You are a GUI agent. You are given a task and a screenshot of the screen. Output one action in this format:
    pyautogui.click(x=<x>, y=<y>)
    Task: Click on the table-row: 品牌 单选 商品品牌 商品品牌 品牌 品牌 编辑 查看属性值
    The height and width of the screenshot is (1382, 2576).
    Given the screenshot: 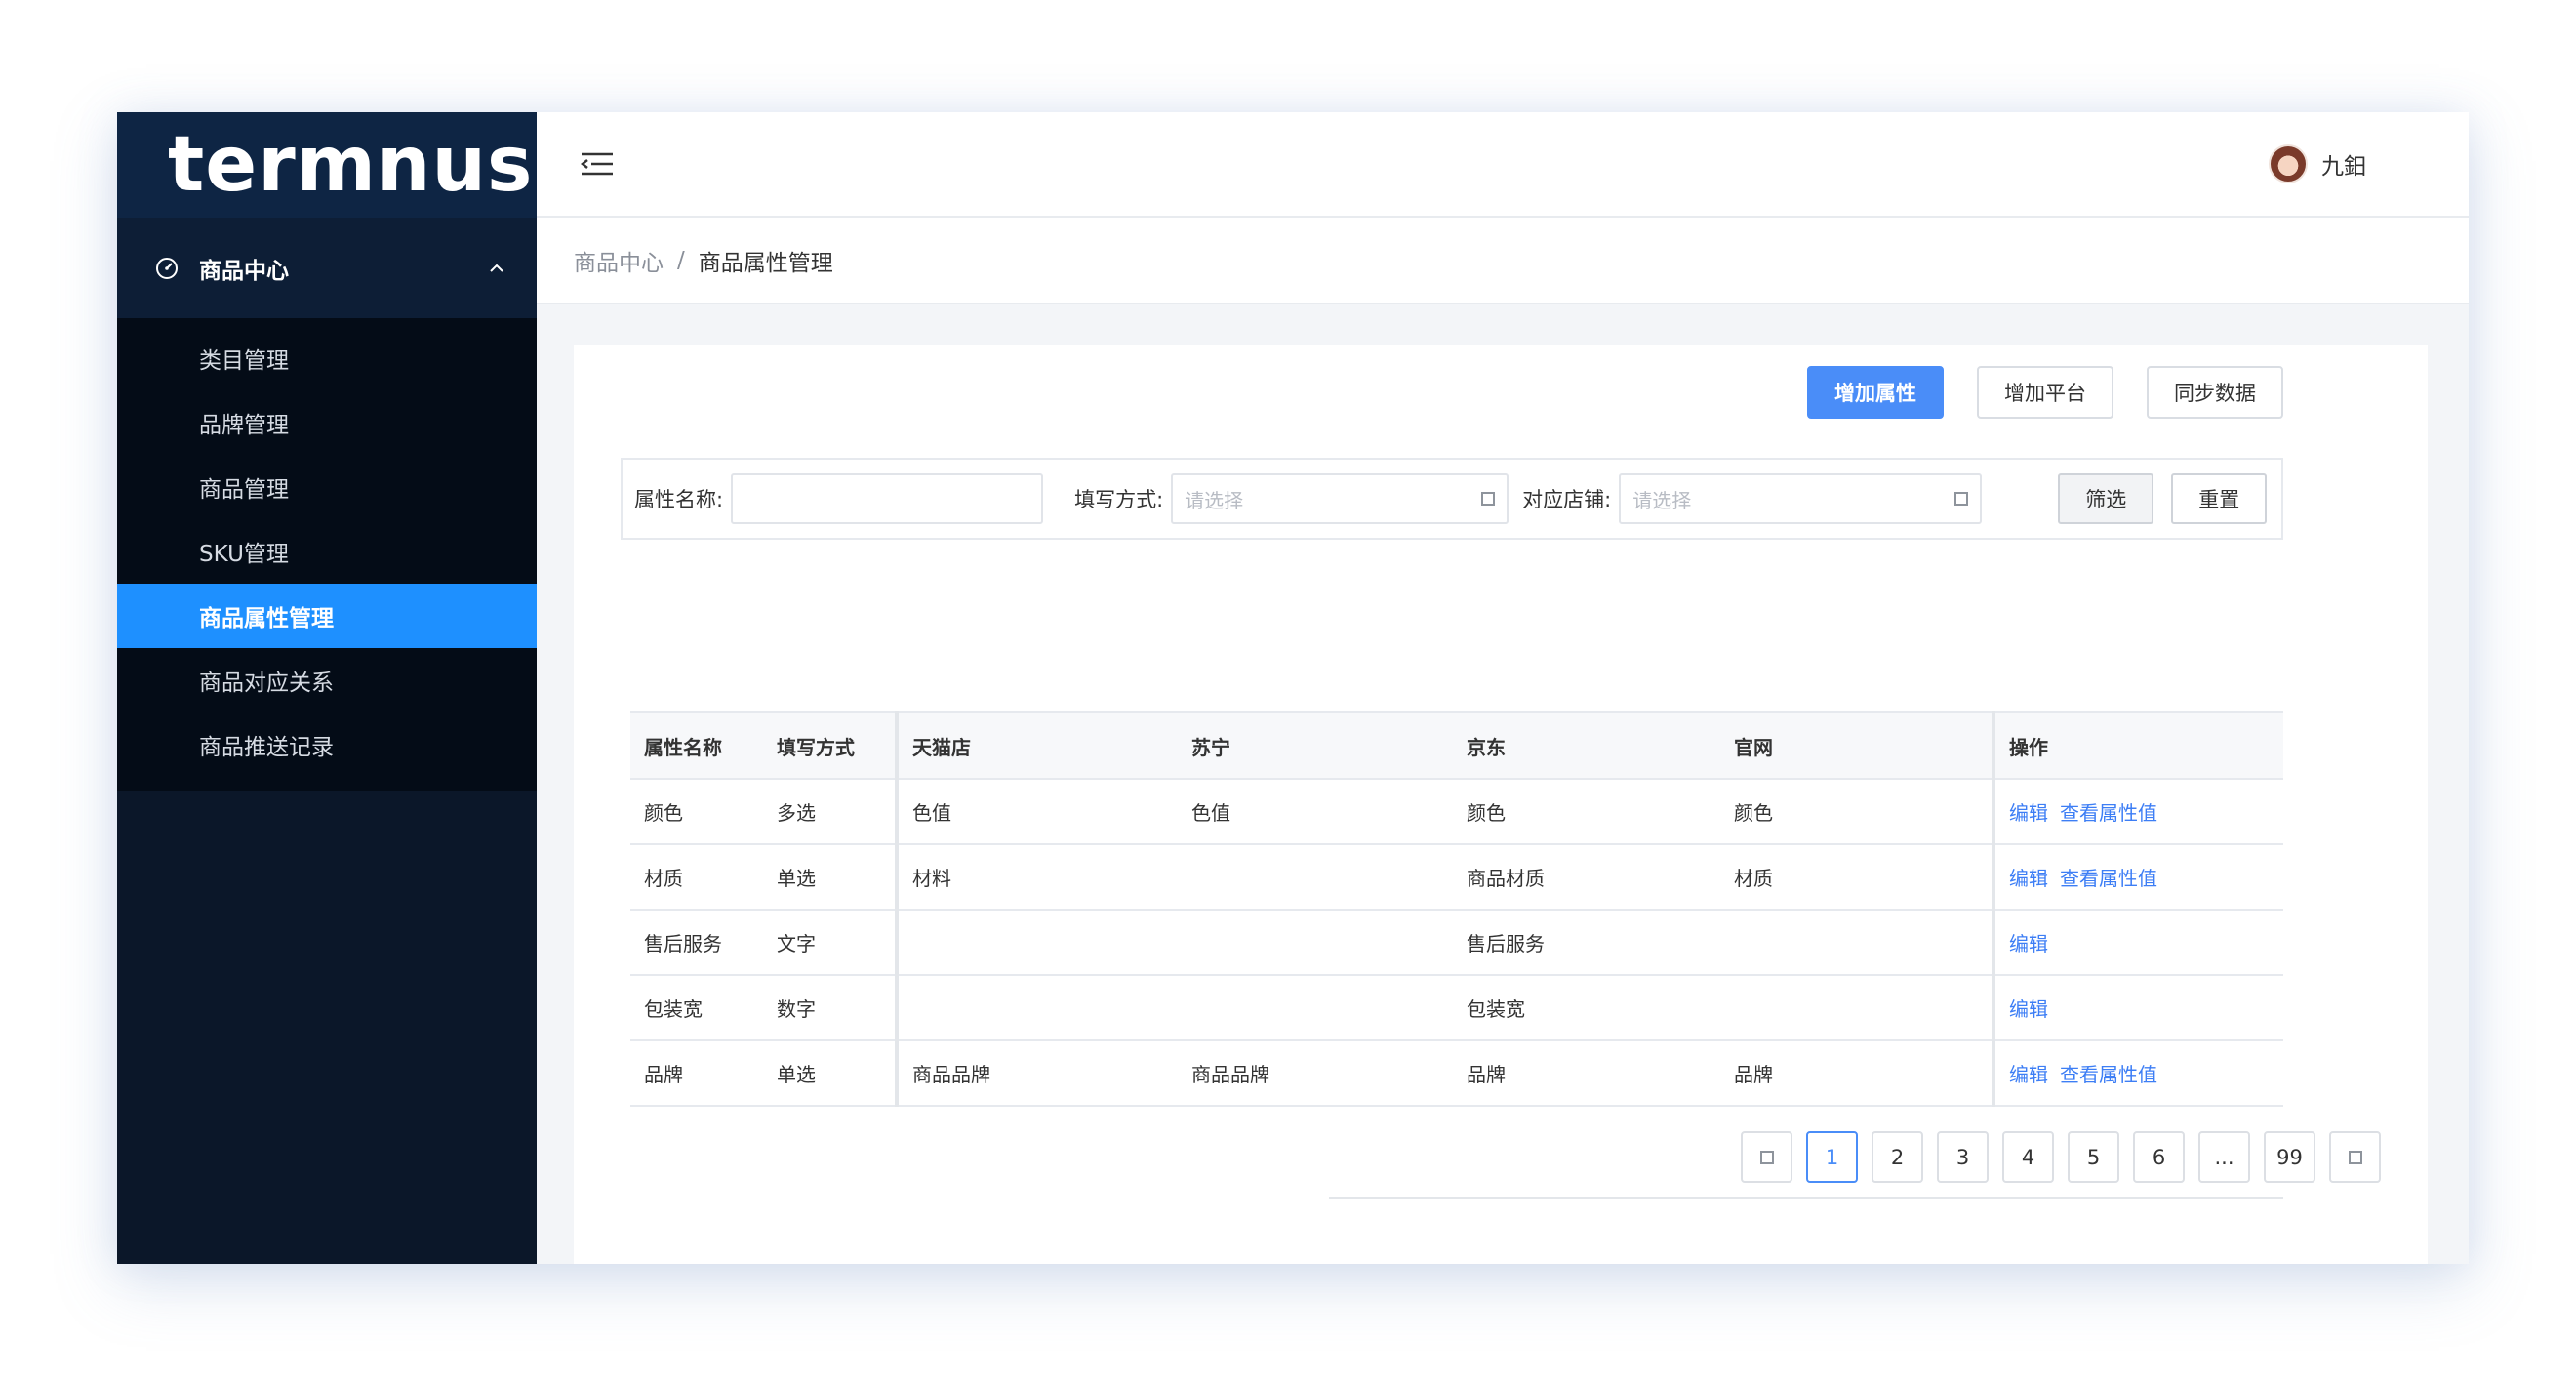 What is the action you would take?
    pyautogui.click(x=1456, y=1074)
    